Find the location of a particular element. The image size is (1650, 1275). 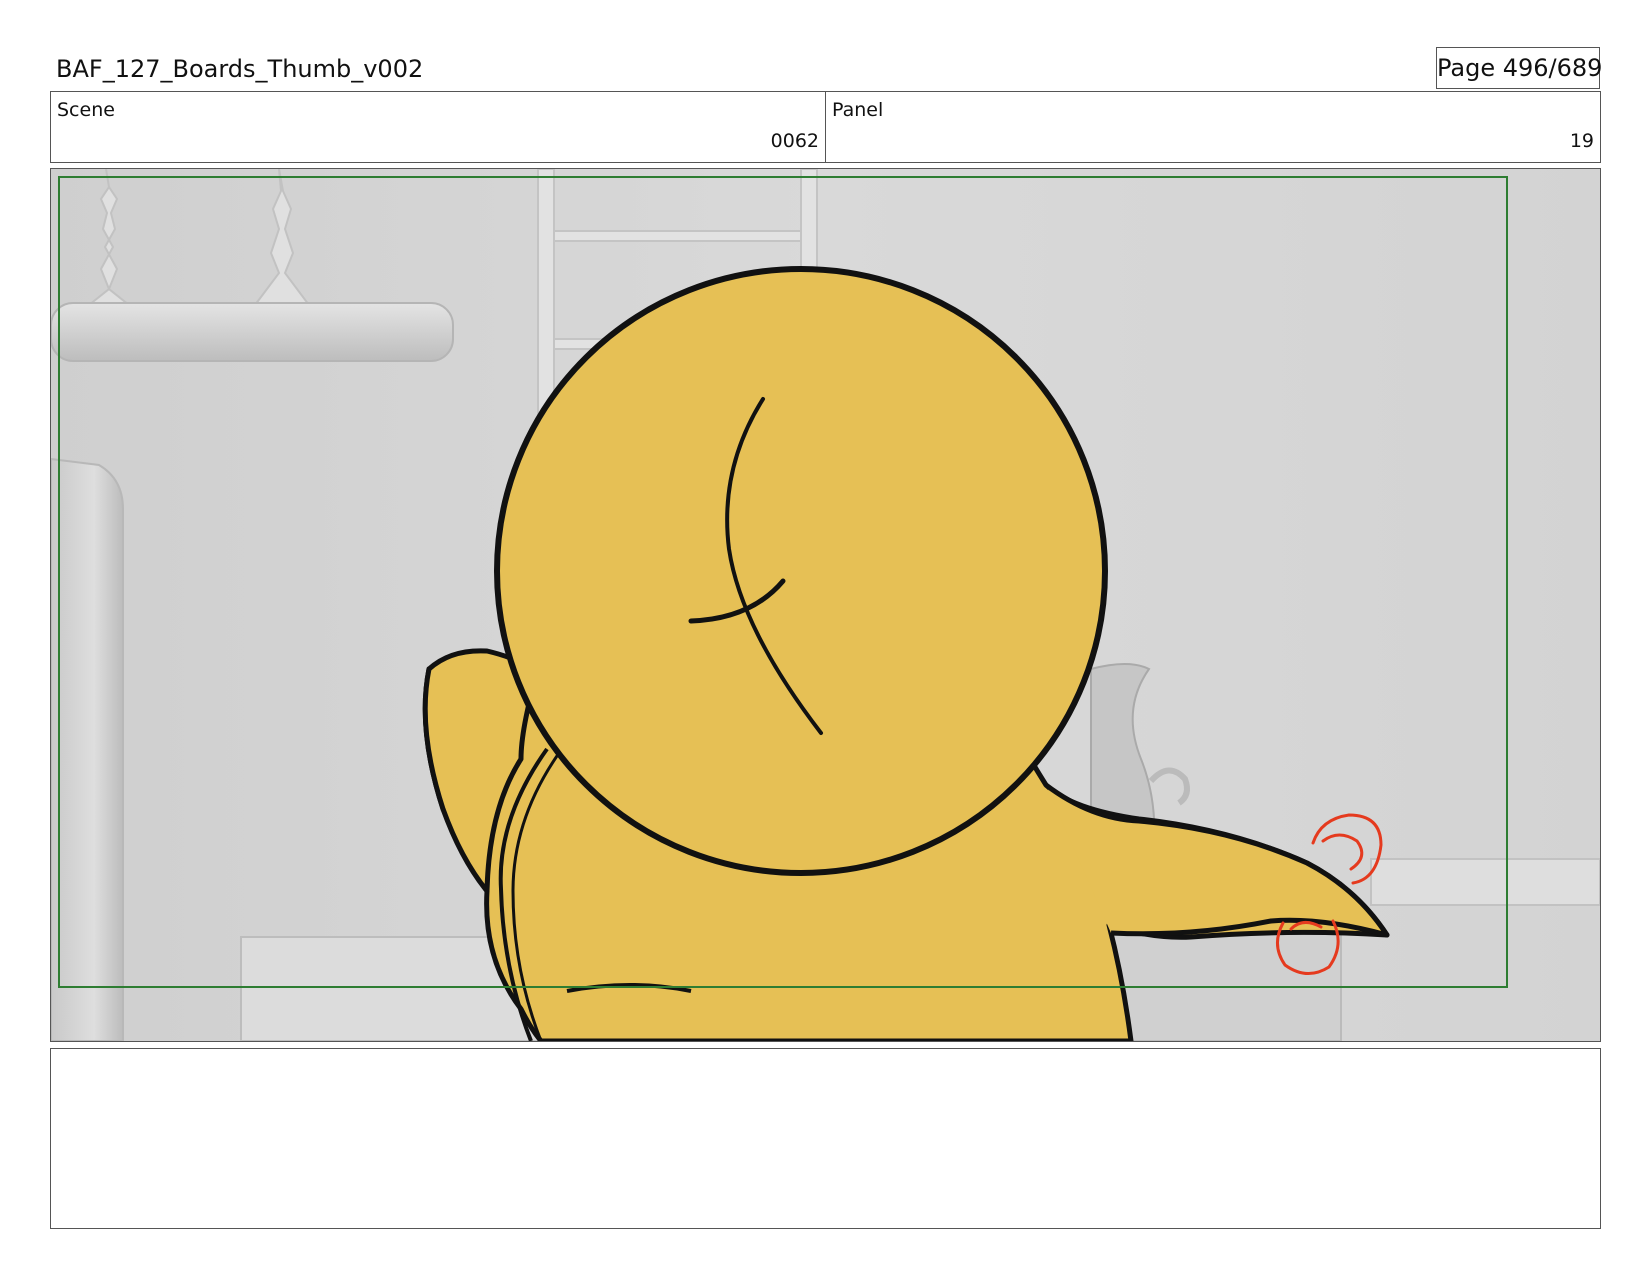

background-bench is located at coordinates (1226, 983).